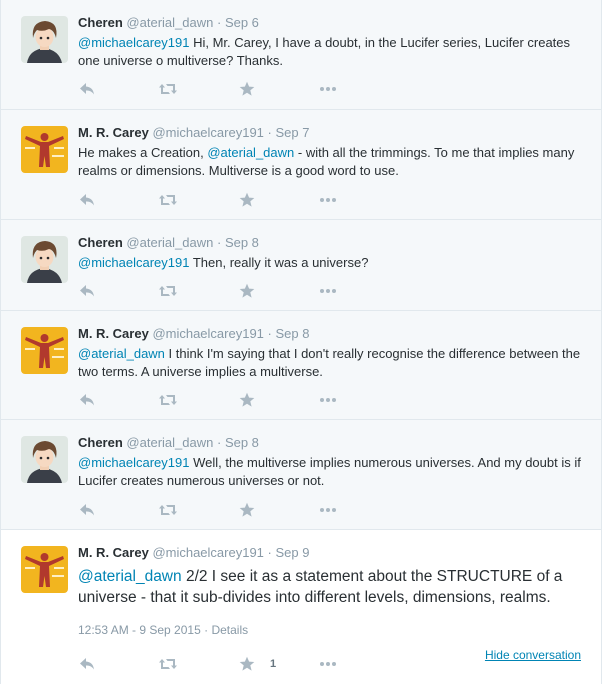  I want to click on full-timestamp: 12:53 AM - 9 Sep 2015, so click(139, 630).